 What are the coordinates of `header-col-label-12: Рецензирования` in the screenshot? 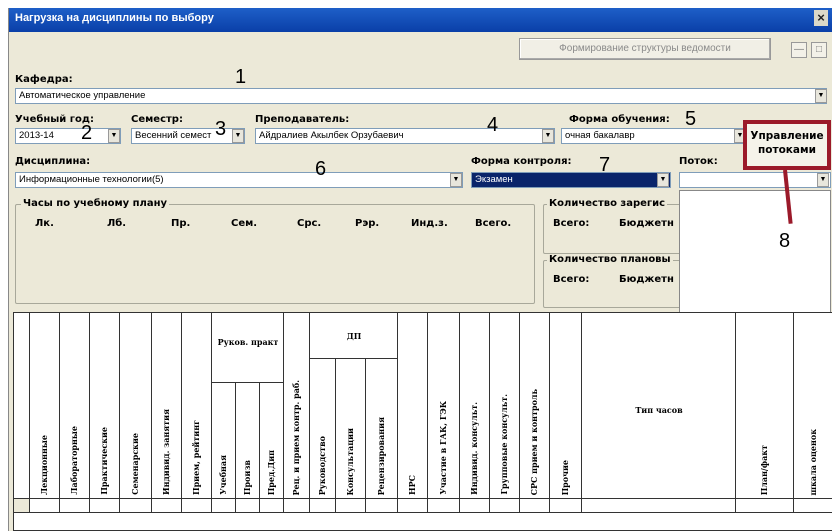 It's located at (381, 455).